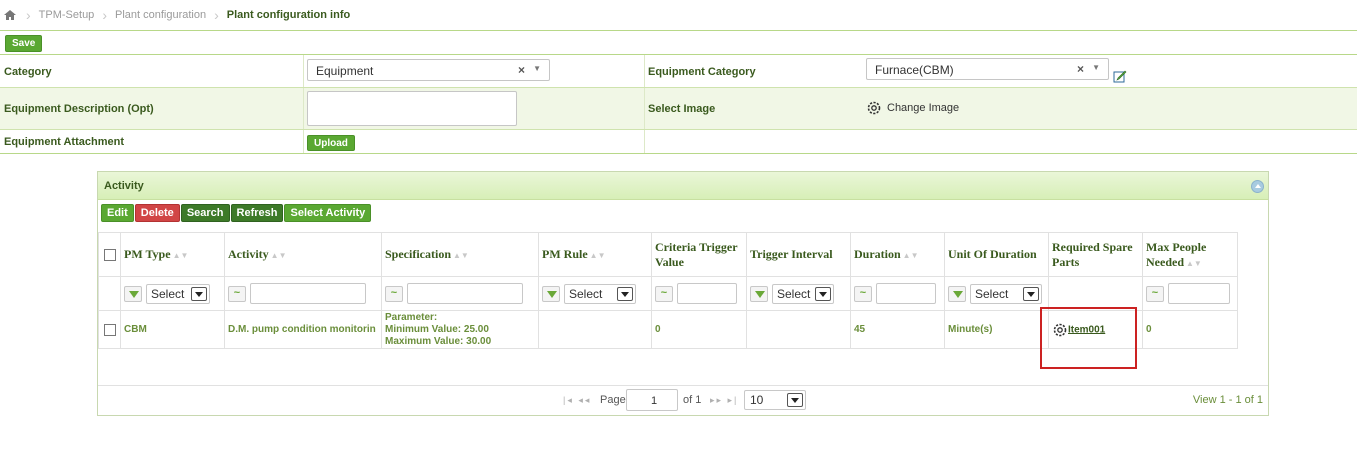 This screenshot has width=1357, height=467. What do you see at coordinates (1199, 293) in the screenshot?
I see `max-people-filter-input` at bounding box center [1199, 293].